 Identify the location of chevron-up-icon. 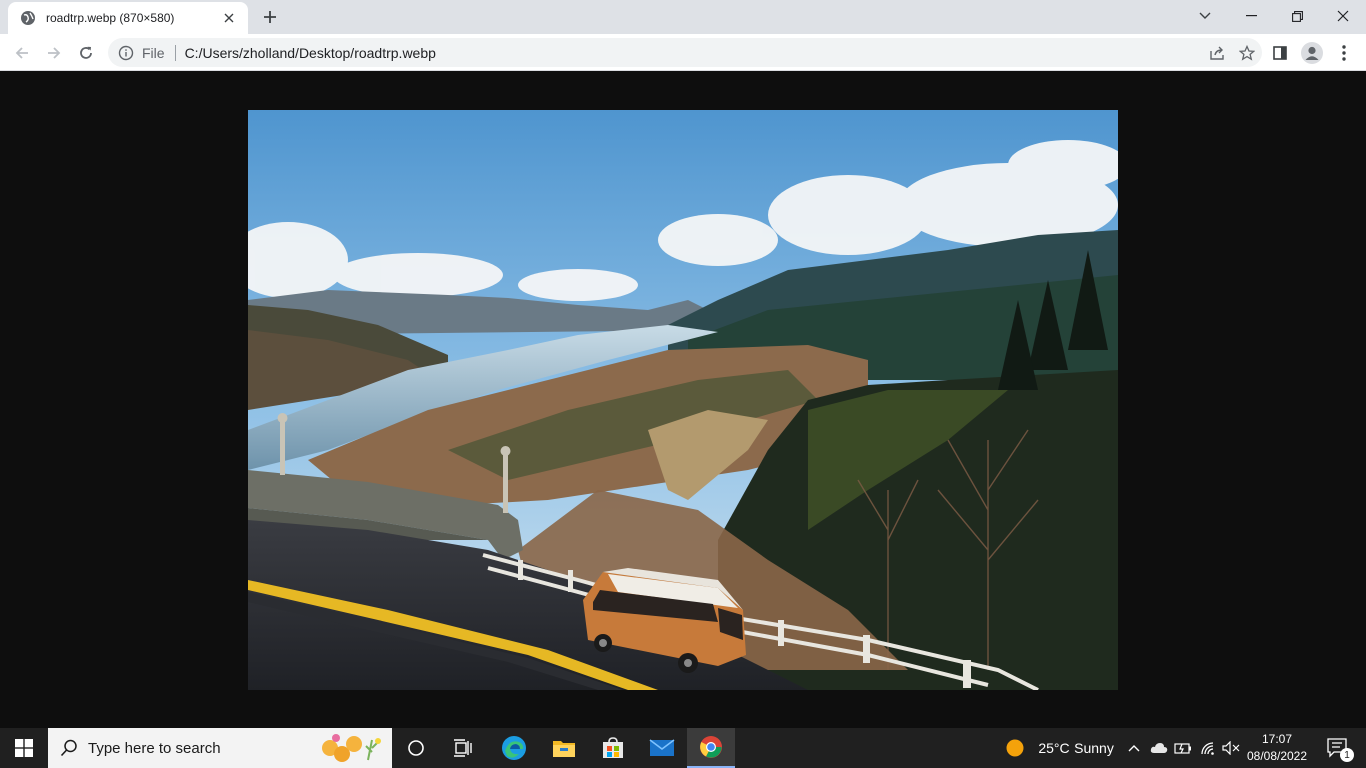
(1134, 748).